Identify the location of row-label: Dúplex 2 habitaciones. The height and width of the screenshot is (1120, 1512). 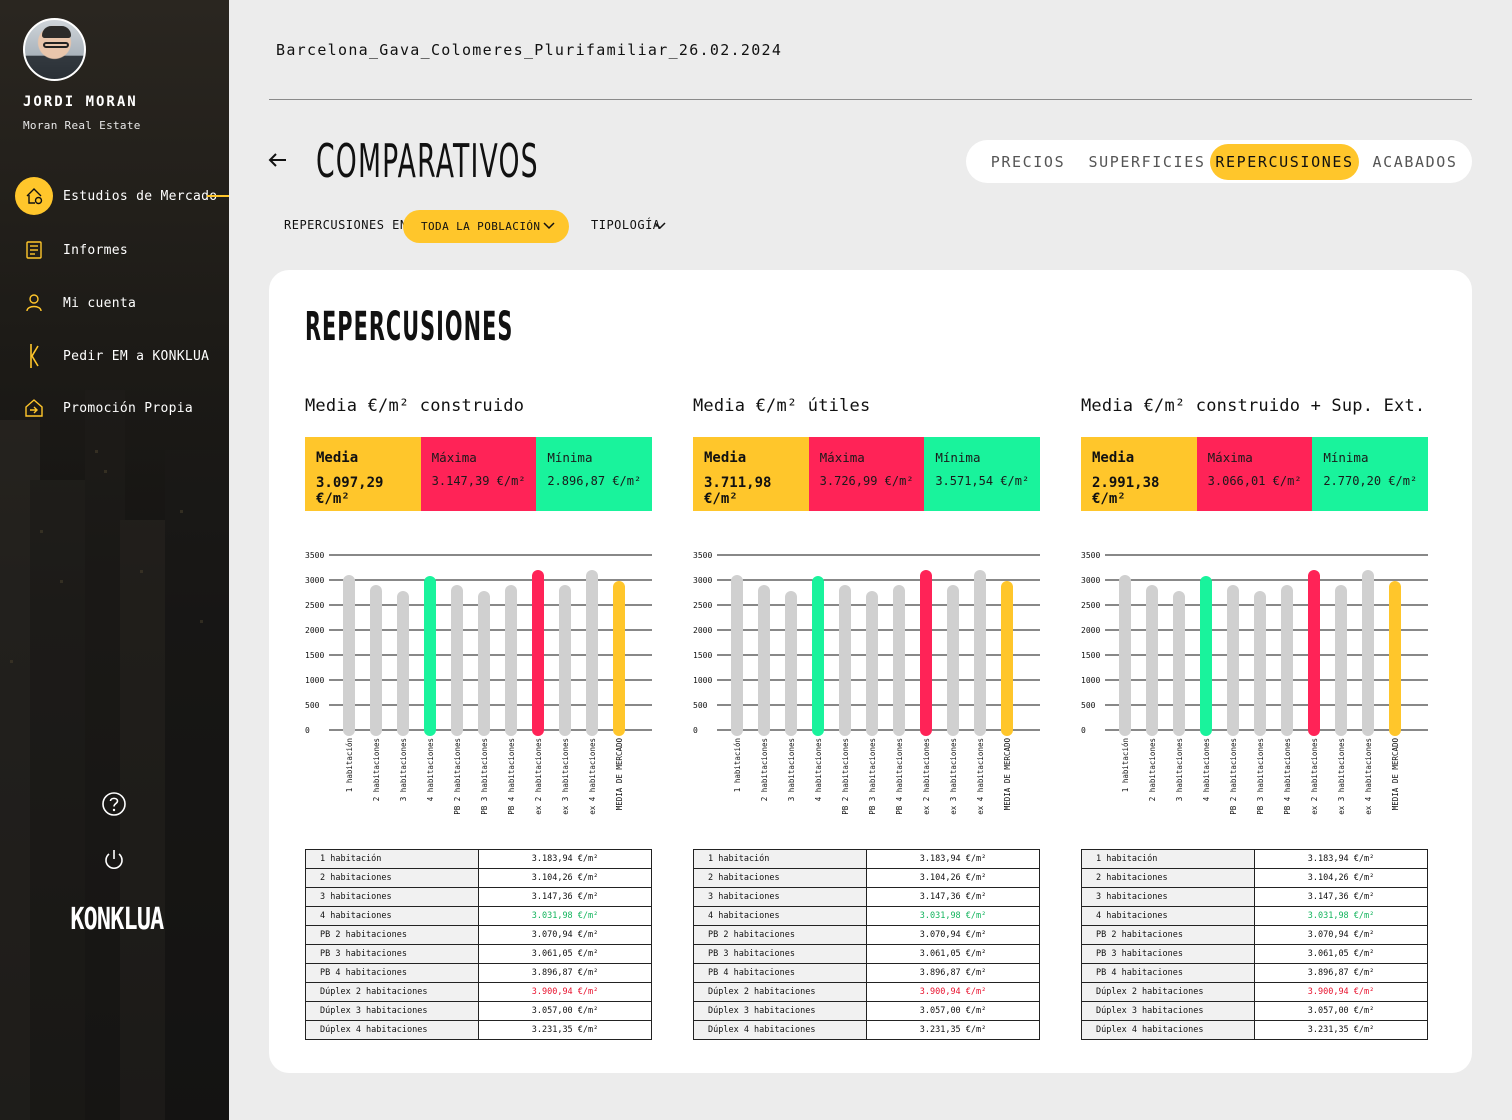
(392, 992).